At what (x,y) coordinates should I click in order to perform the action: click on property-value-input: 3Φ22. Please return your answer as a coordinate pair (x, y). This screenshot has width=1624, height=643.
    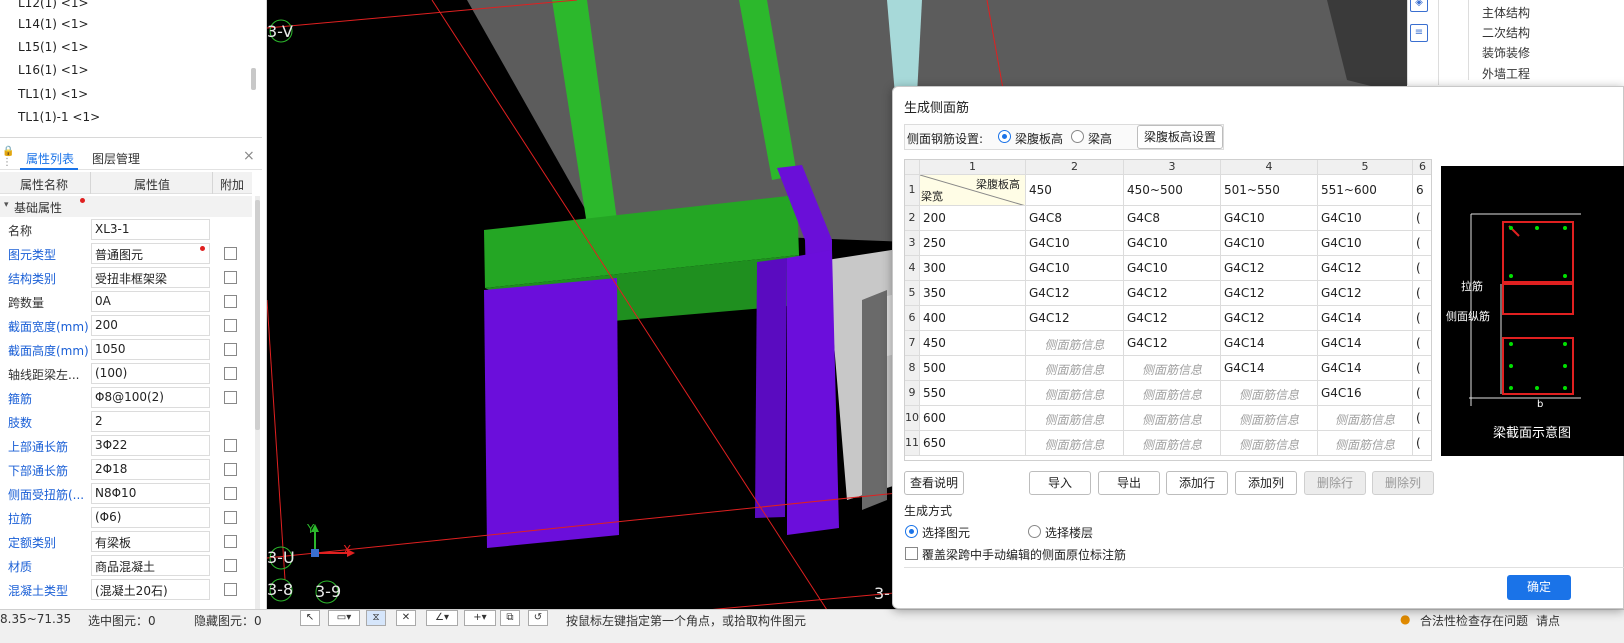
    Looking at the image, I should click on (150, 445).